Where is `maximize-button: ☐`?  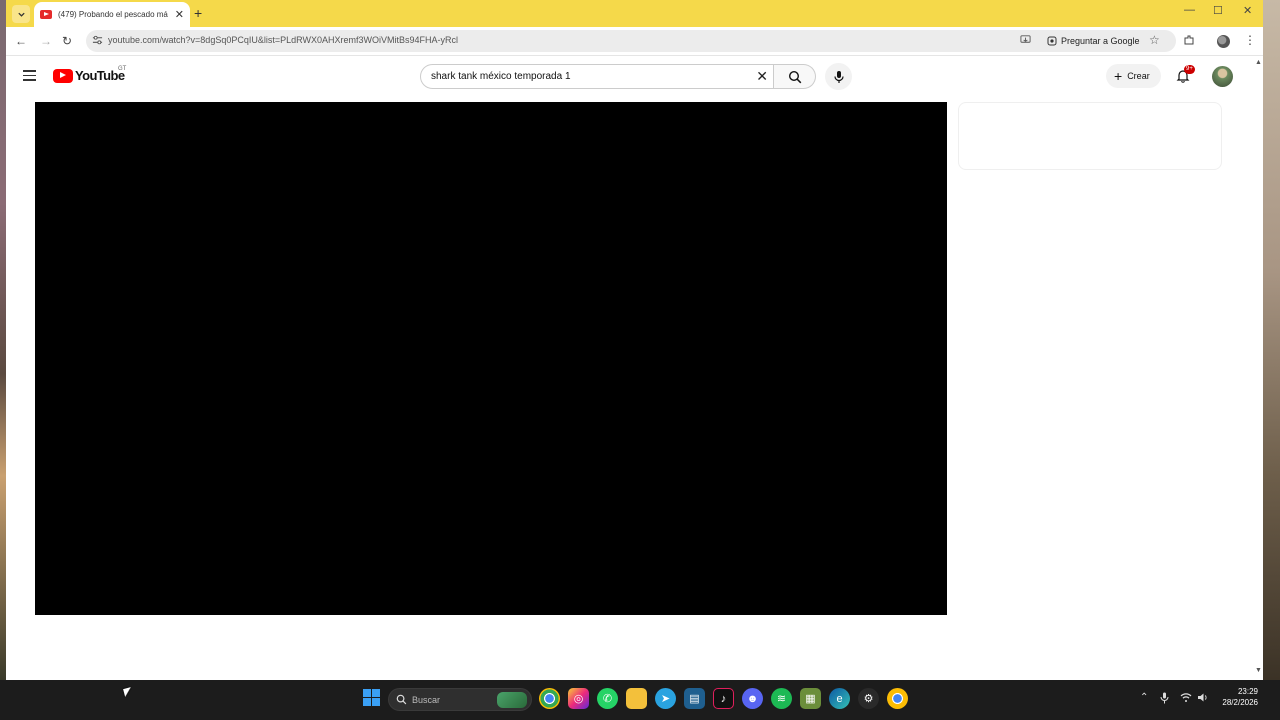
maximize-button: ☐ is located at coordinates (1218, 10).